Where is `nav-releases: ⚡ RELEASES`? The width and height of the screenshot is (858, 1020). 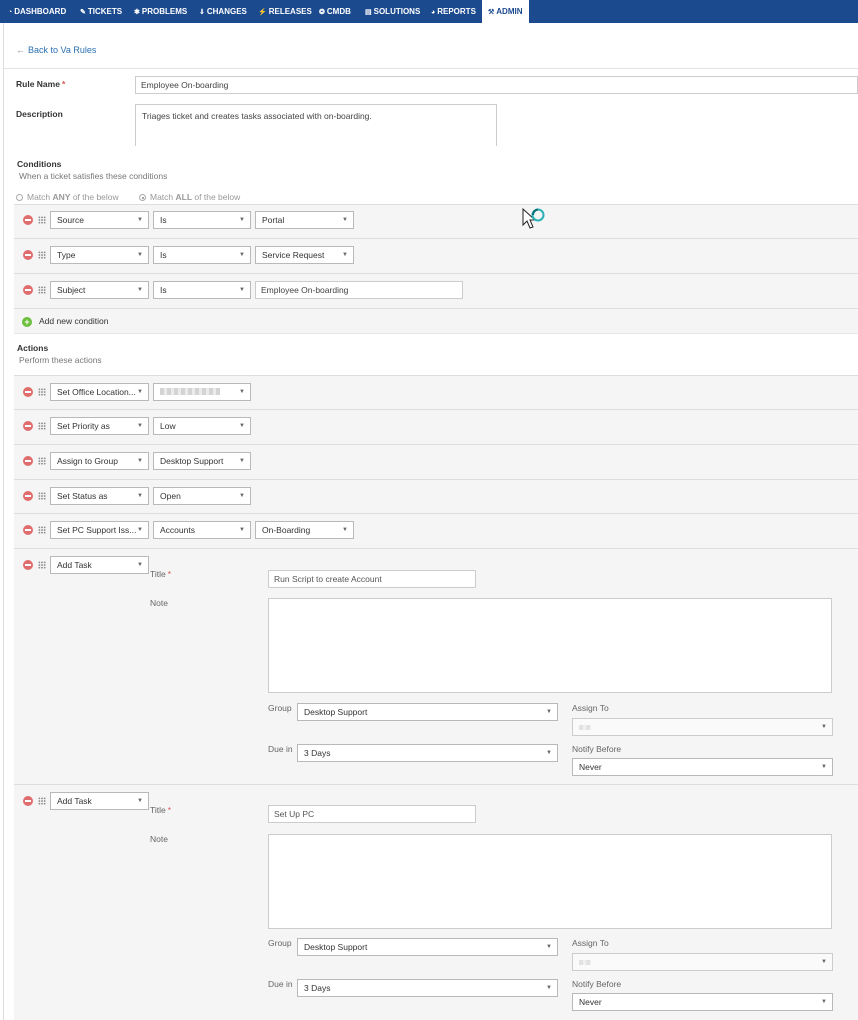
nav-releases: ⚡ RELEASES is located at coordinates (285, 11).